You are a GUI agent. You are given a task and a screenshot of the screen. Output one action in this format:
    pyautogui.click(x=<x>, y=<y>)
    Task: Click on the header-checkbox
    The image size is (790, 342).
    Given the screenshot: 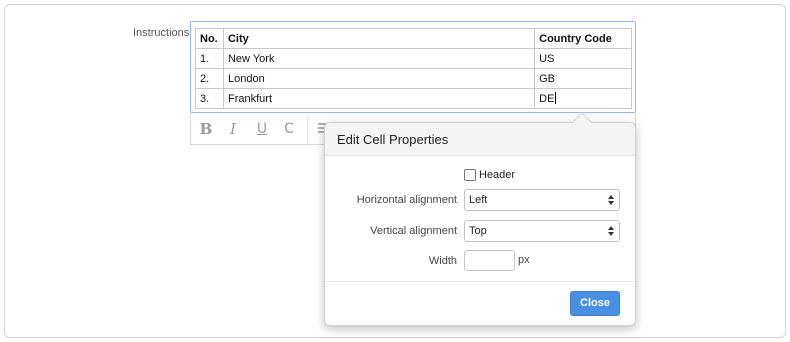 What is the action you would take?
    pyautogui.click(x=470, y=175)
    